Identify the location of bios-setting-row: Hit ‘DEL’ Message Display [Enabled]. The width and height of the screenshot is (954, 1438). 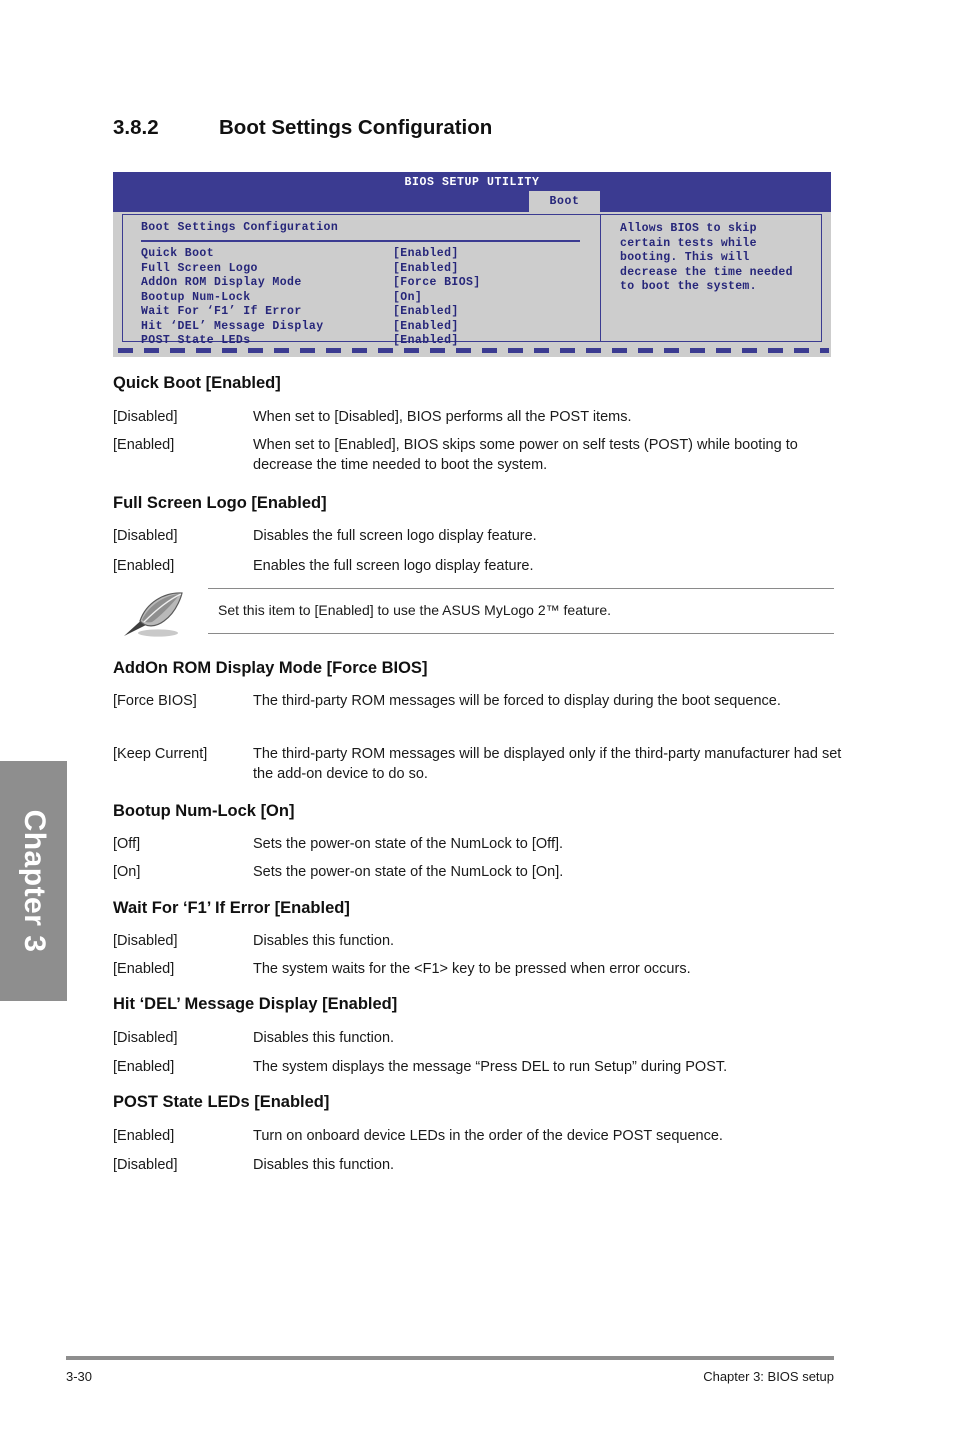
(366, 327).